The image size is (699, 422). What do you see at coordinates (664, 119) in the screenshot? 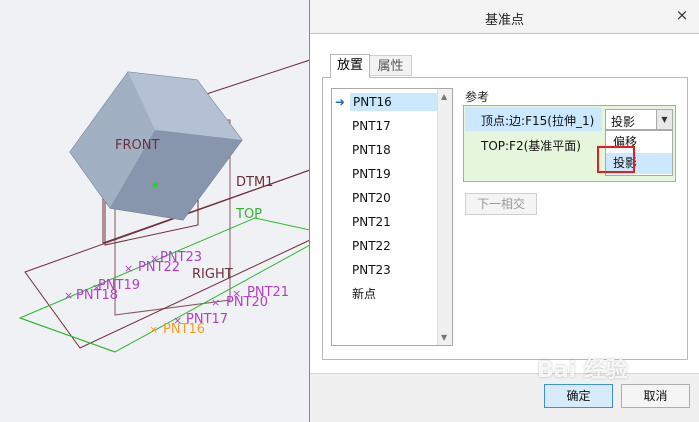
I see `chevron-down-icon: ▼` at bounding box center [664, 119].